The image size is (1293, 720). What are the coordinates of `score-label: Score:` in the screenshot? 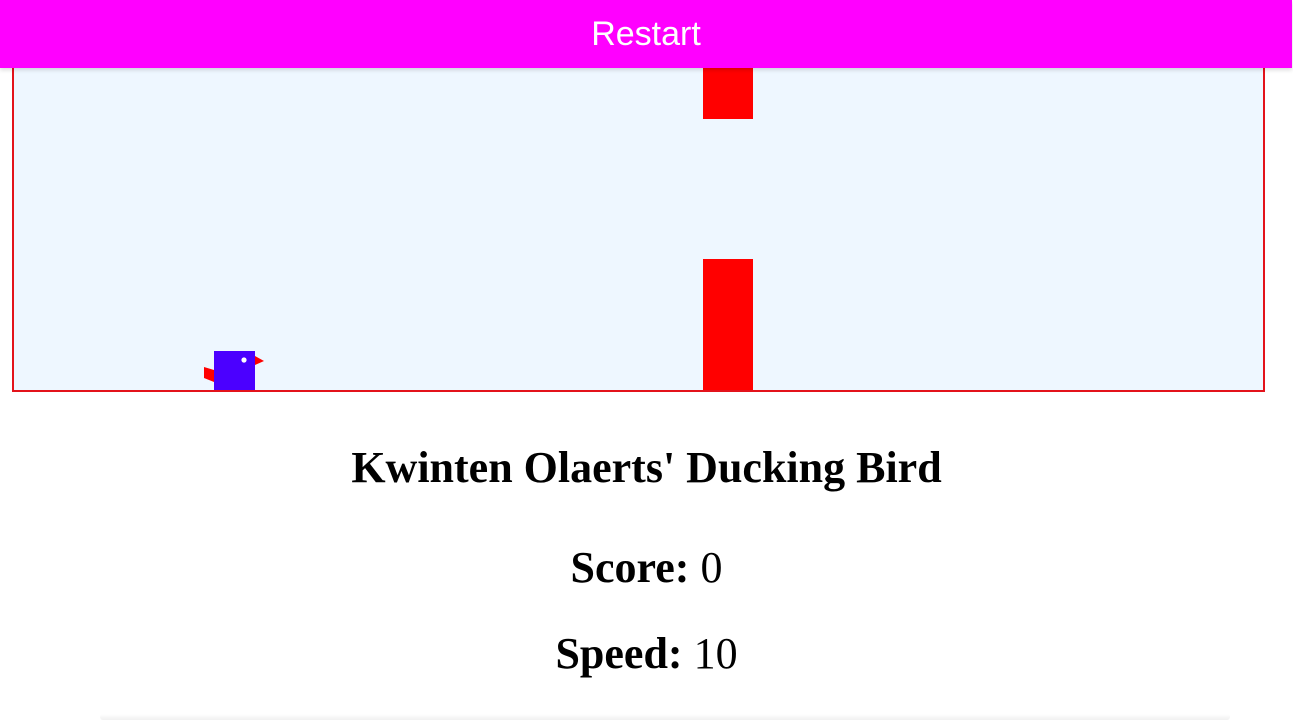 It's located at (630, 567).